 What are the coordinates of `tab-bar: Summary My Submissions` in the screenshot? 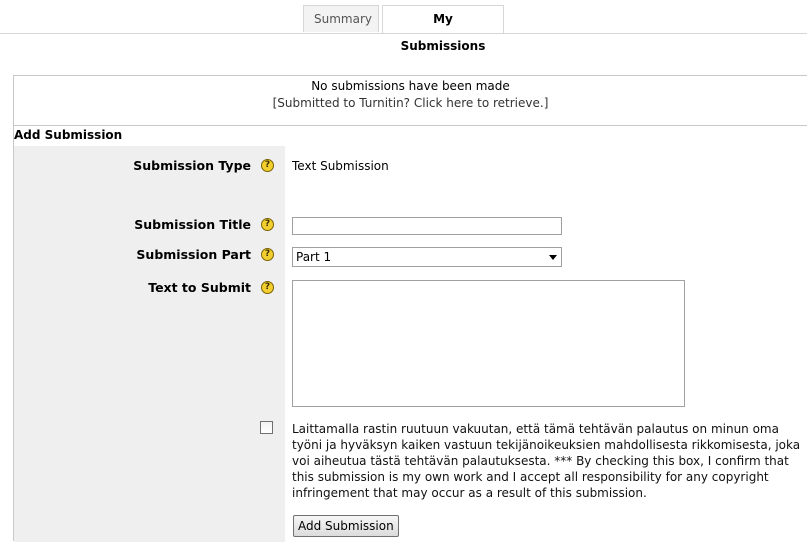 It's located at (403, 26).